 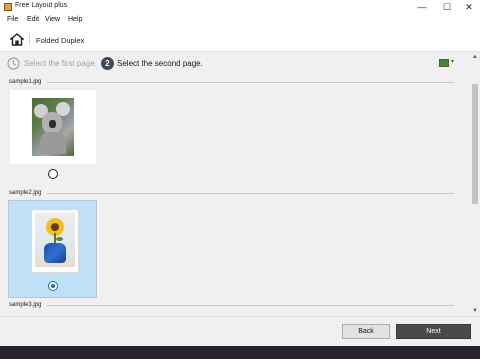 I want to click on display-mode-icon, so click(x=444, y=63).